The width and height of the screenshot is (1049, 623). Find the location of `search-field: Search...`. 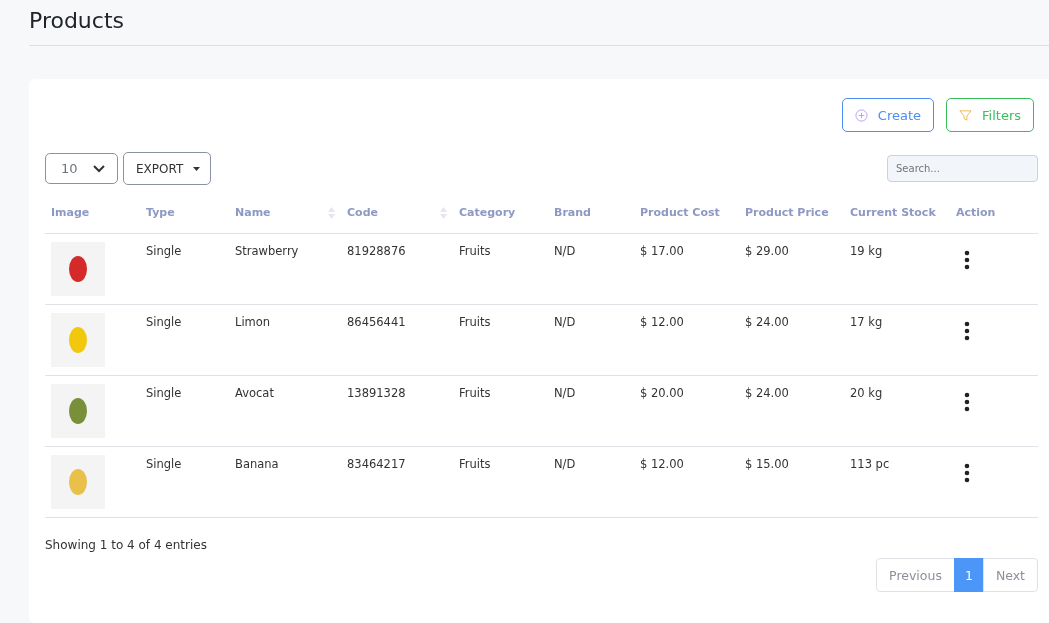

search-field: Search... is located at coordinates (962, 168).